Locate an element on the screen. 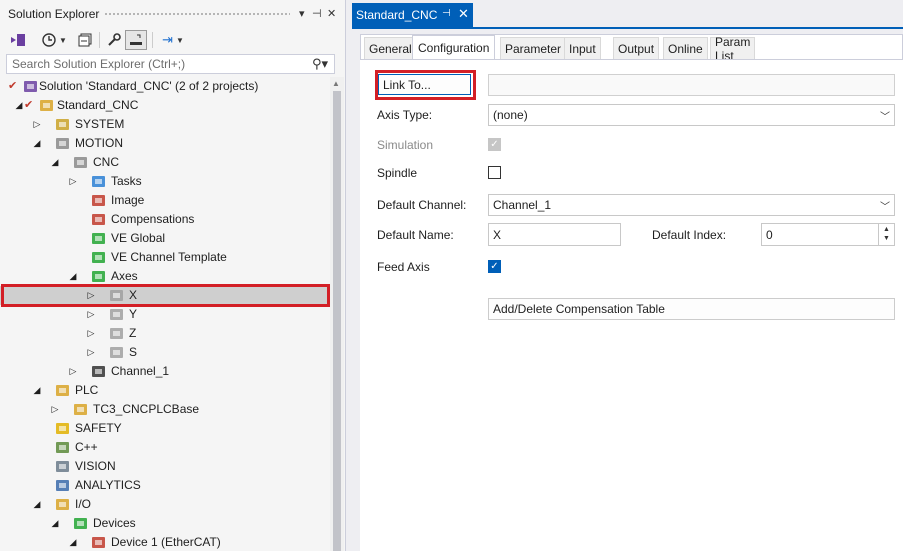  switch-views-button is located at coordinates (18, 40).